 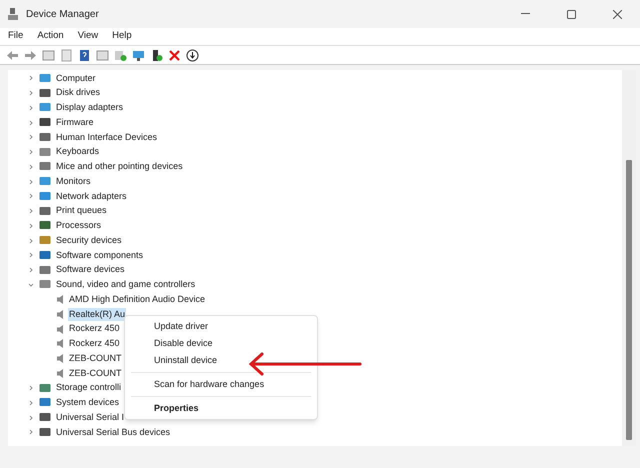 I want to click on window-title: Device Manager, so click(x=62, y=15).